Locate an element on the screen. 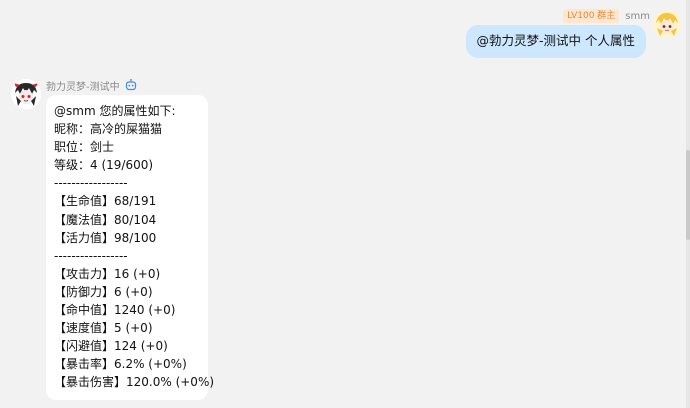  bot-message-line: @smm 您的属性如下: is located at coordinates (115, 111).